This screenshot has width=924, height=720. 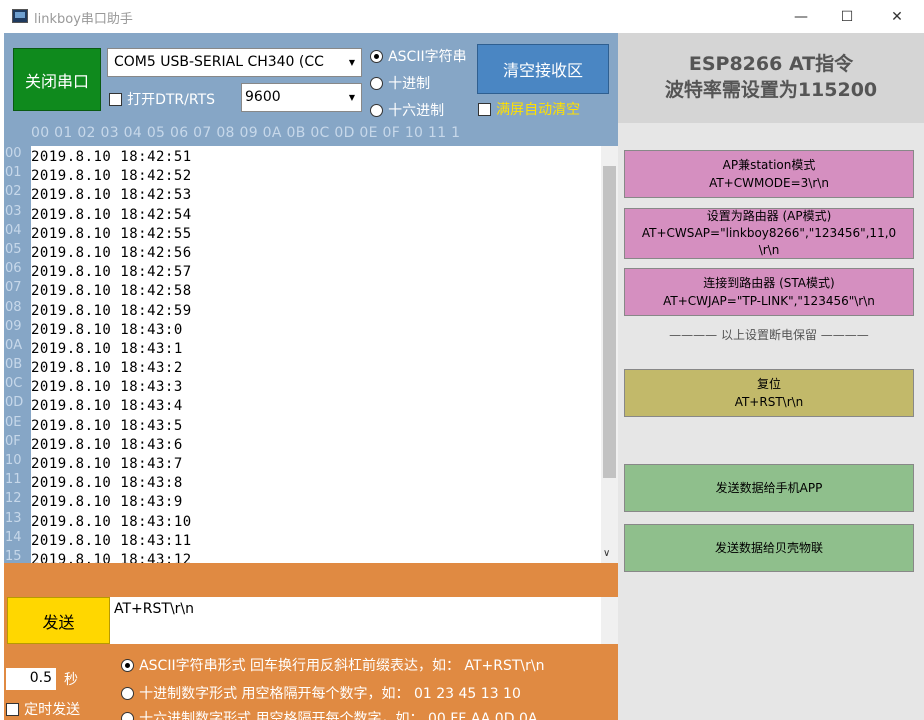 I want to click on row-number: 07, so click(x=13, y=288).